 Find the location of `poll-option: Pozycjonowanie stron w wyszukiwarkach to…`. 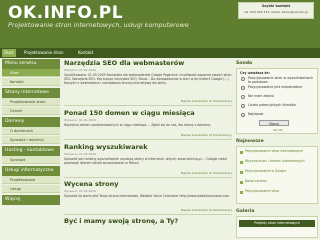

poll-option: Pozycjonowanie stron w wyszukiwarkach to… is located at coordinates (281, 80).